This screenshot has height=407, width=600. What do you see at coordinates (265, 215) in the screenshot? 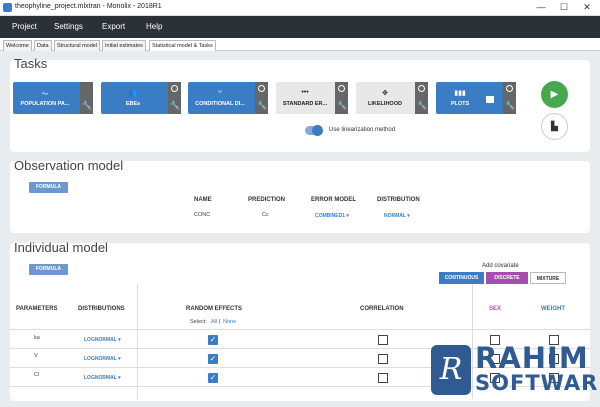
I see `observation-prediction: Cc` at bounding box center [265, 215].